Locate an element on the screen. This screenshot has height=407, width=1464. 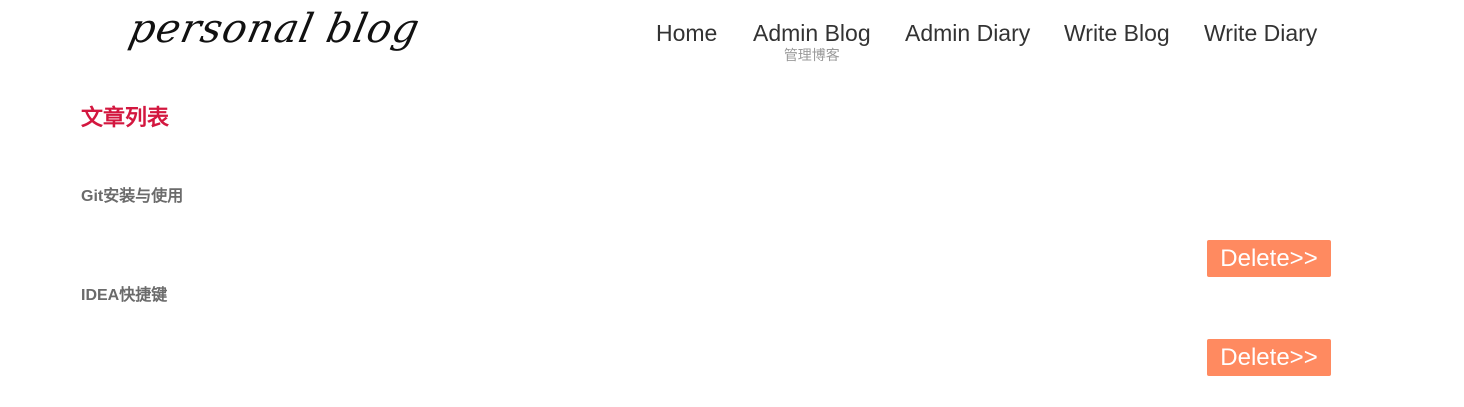
nav-item-write-blog: Write Blog is located at coordinates (1117, 33).